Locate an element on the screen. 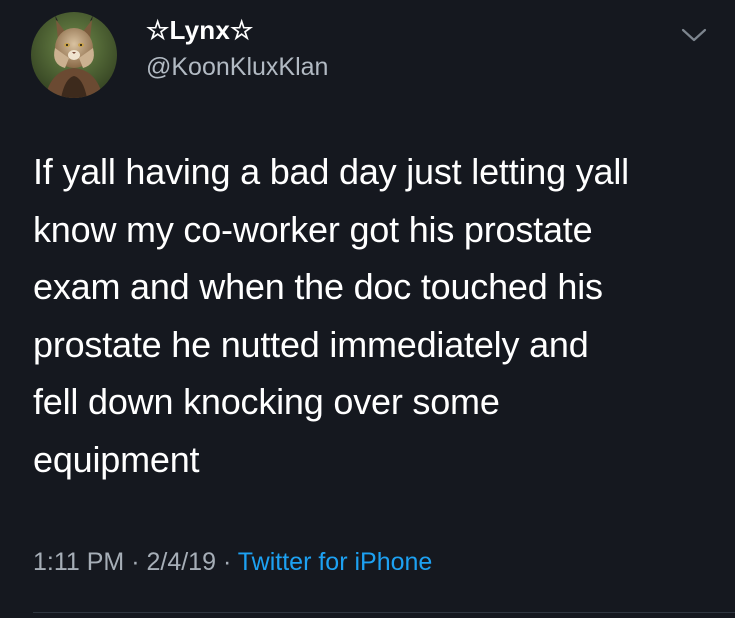 The height and width of the screenshot is (618, 735). chevron-down-icon is located at coordinates (694, 35).